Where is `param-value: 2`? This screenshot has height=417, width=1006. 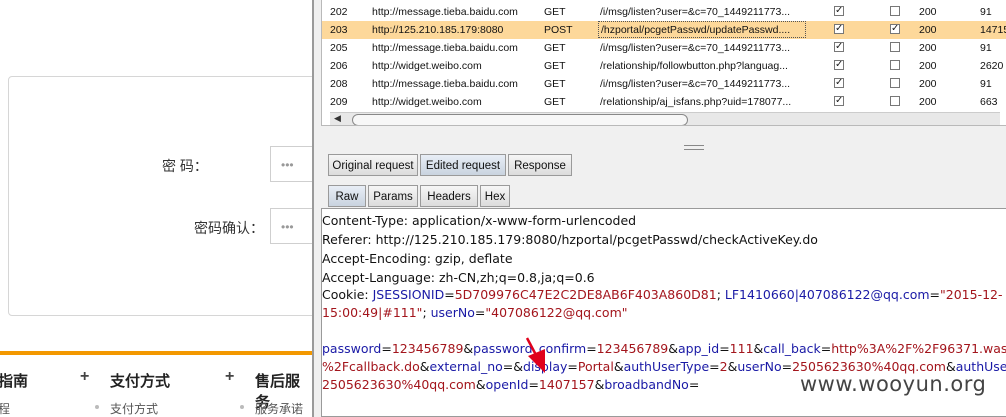
param-value: 2 is located at coordinates (723, 366).